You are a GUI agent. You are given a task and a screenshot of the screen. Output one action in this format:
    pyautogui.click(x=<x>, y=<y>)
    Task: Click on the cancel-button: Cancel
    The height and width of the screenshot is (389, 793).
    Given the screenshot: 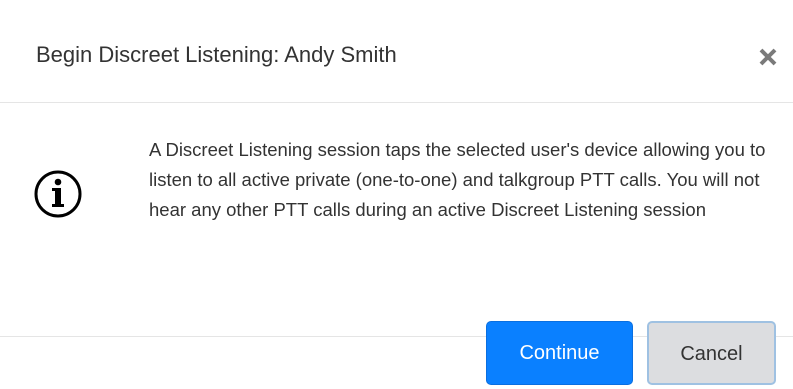 What is the action you would take?
    pyautogui.click(x=711, y=353)
    